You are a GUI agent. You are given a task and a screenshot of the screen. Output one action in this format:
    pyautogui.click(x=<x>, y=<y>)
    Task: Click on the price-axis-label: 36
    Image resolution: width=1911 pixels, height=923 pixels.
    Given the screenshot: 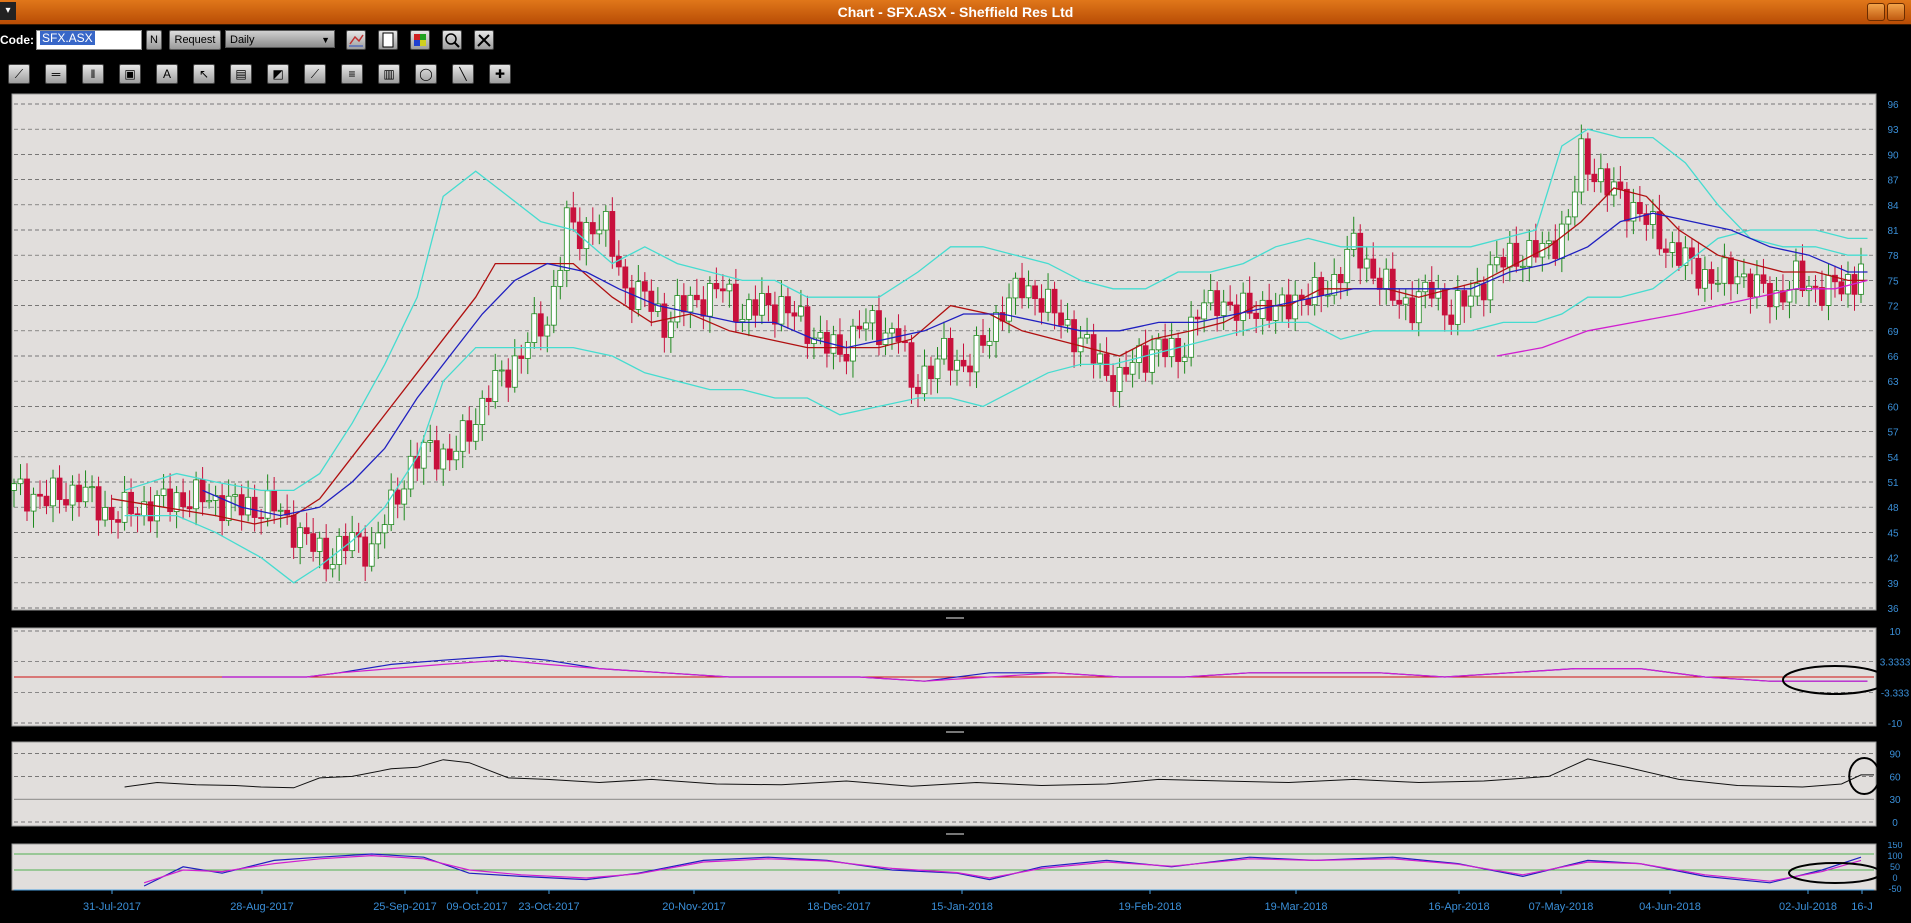 What is the action you would take?
    pyautogui.click(x=1893, y=608)
    